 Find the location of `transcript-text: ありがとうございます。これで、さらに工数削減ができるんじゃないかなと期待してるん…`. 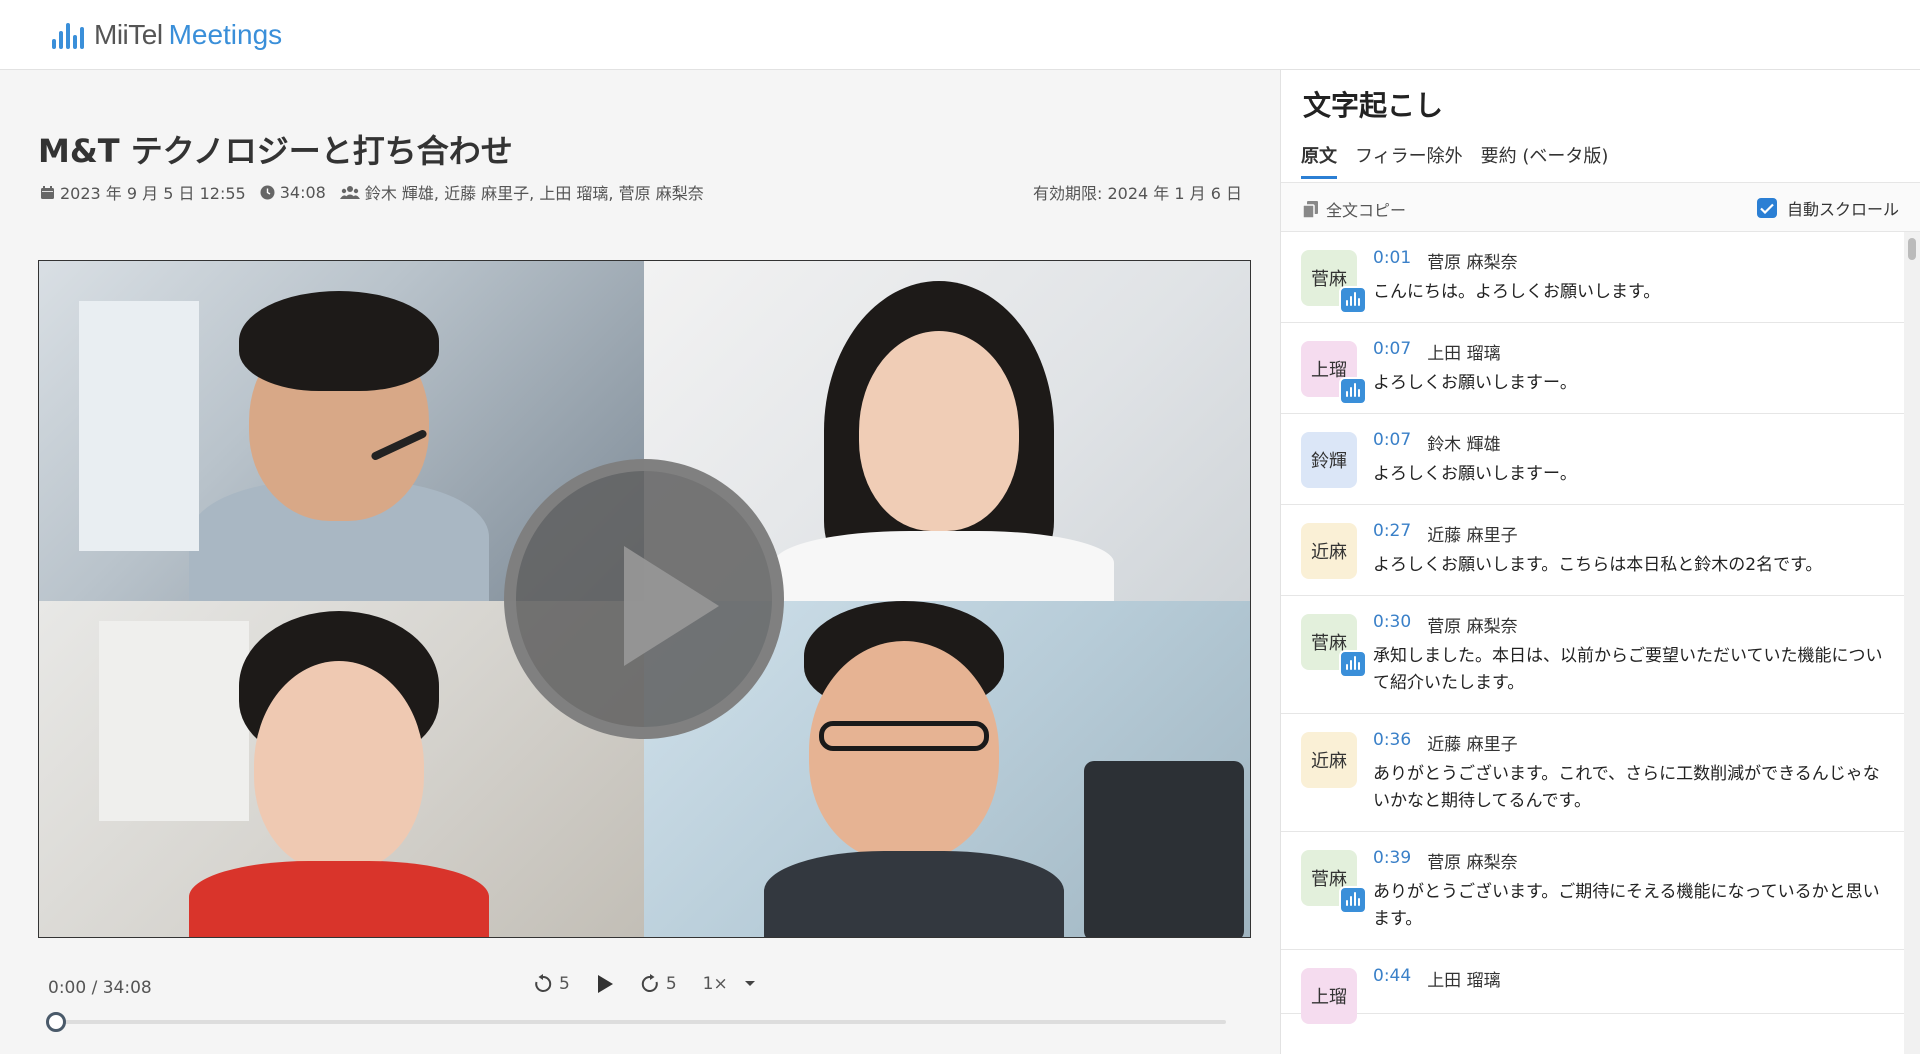

transcript-text: ありがとうございます。これで、さらに工数削減ができるんじゃないかなと期待してるん… is located at coordinates (1626, 787).